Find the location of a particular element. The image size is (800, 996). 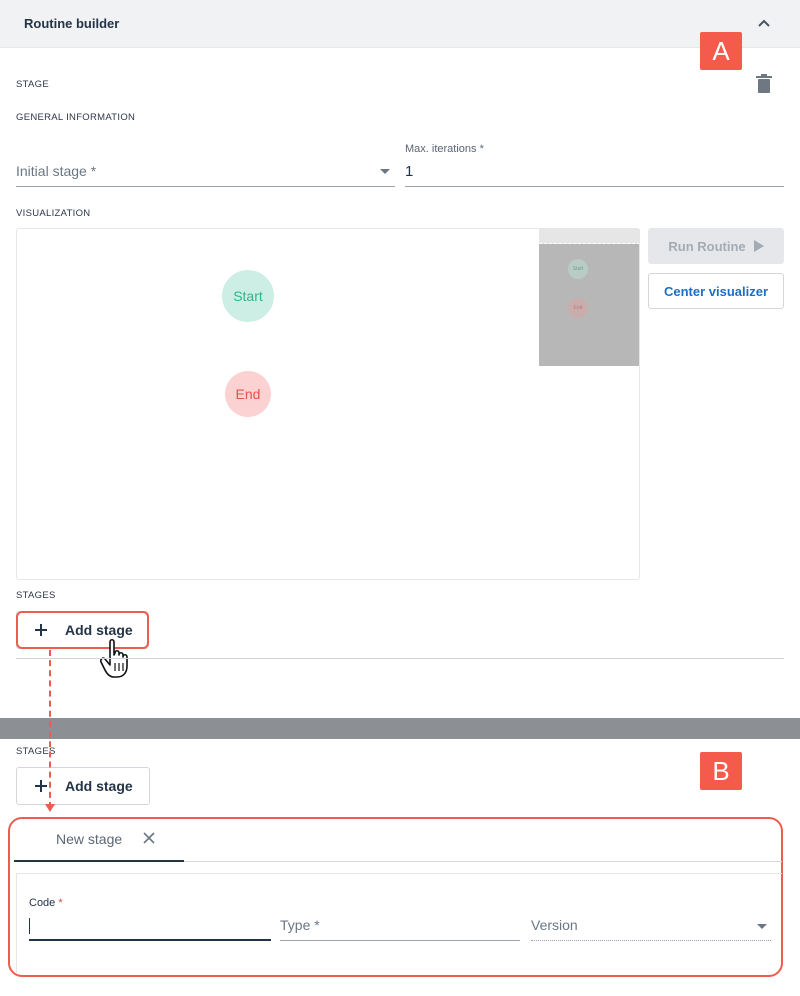

max-iterations-field: Max. iterations * 1 is located at coordinates (594, 165).